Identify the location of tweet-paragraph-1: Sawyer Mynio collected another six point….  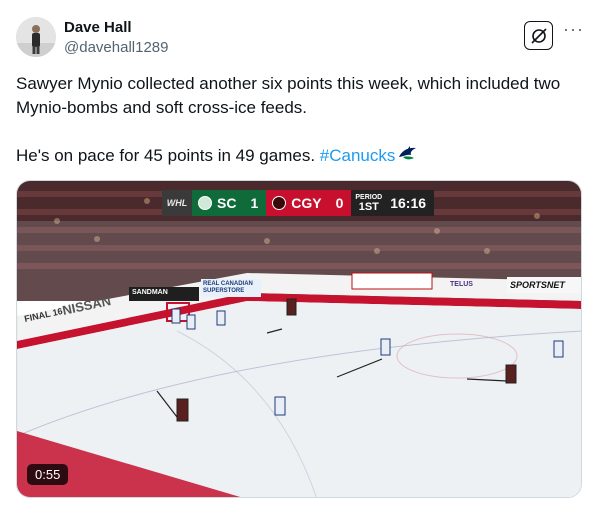
(288, 95).